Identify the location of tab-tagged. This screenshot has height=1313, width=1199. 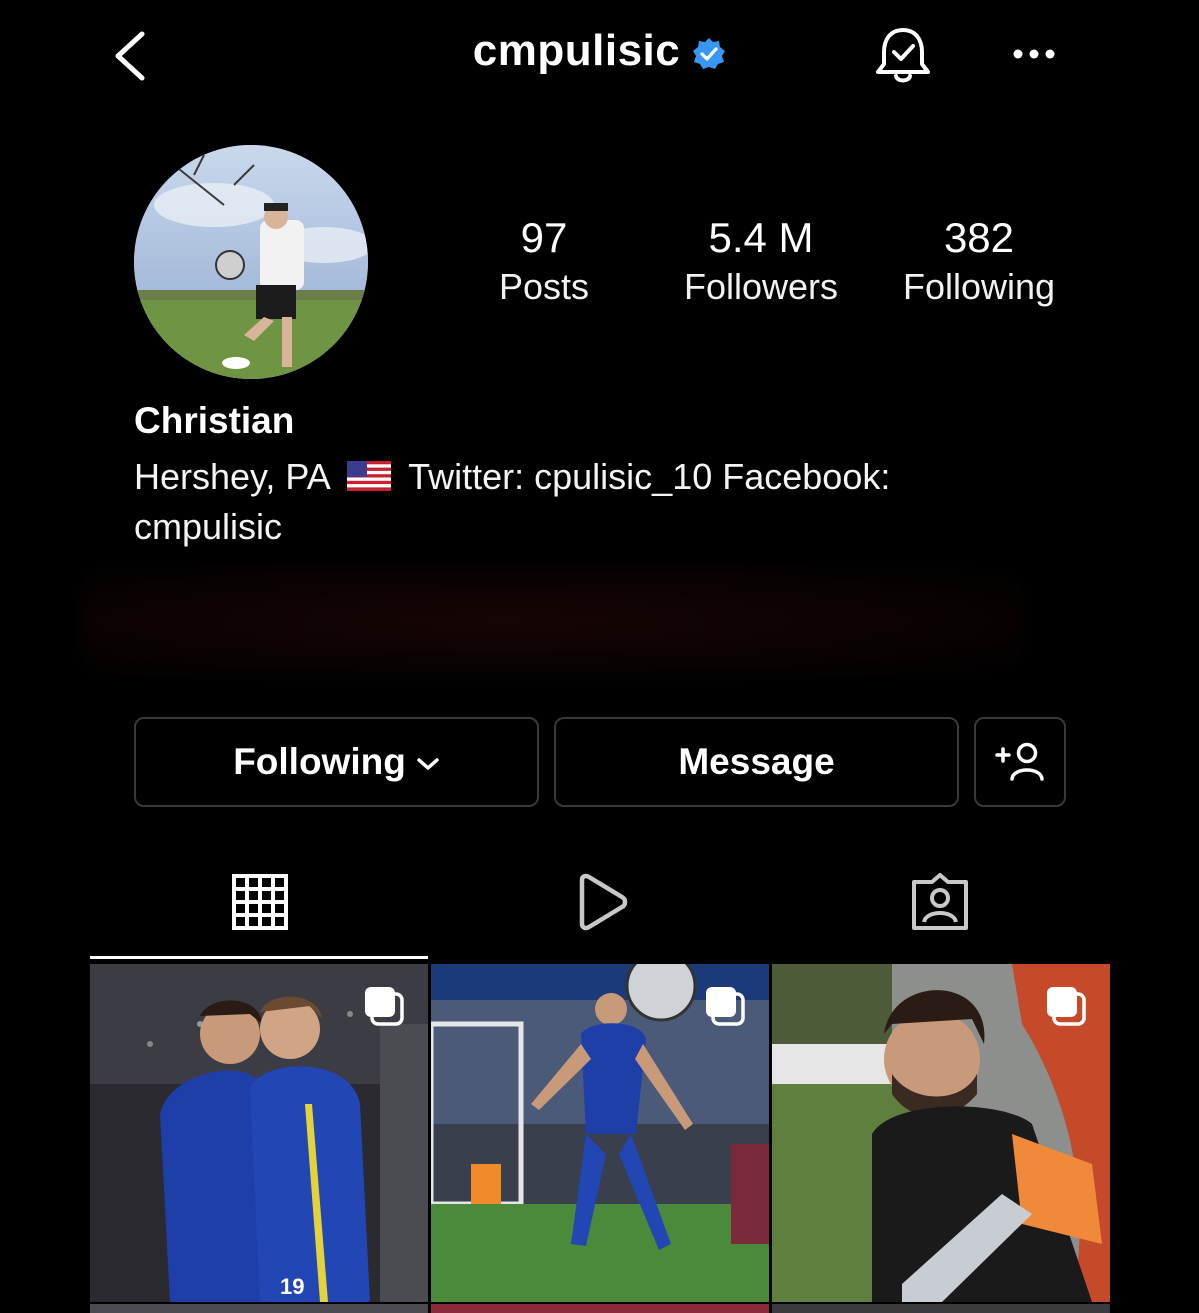
(940, 902).